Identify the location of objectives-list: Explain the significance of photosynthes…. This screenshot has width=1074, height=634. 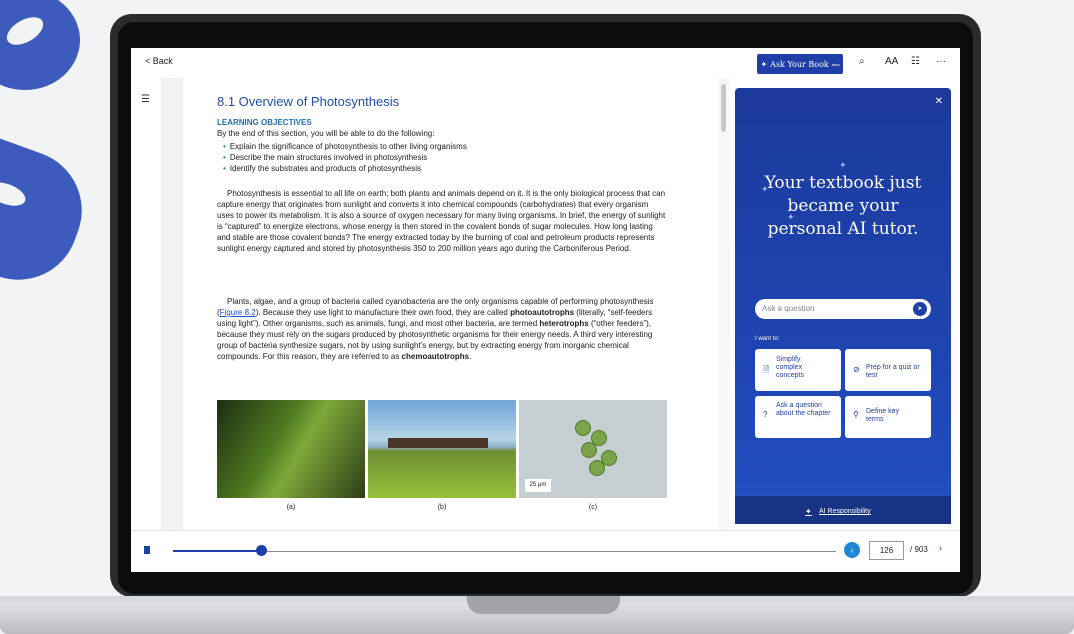
(345, 157).